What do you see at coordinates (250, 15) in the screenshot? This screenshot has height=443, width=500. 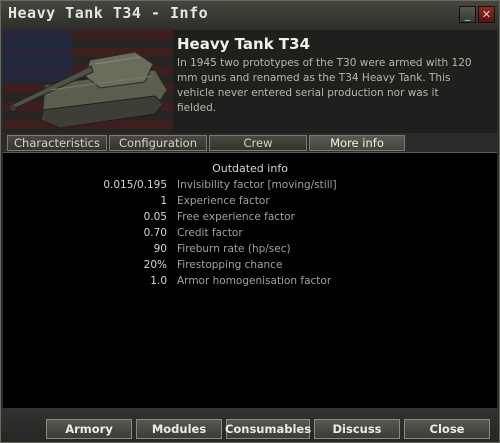 I see `title-bar: Heavy Tank T34 - Info _ ✕` at bounding box center [250, 15].